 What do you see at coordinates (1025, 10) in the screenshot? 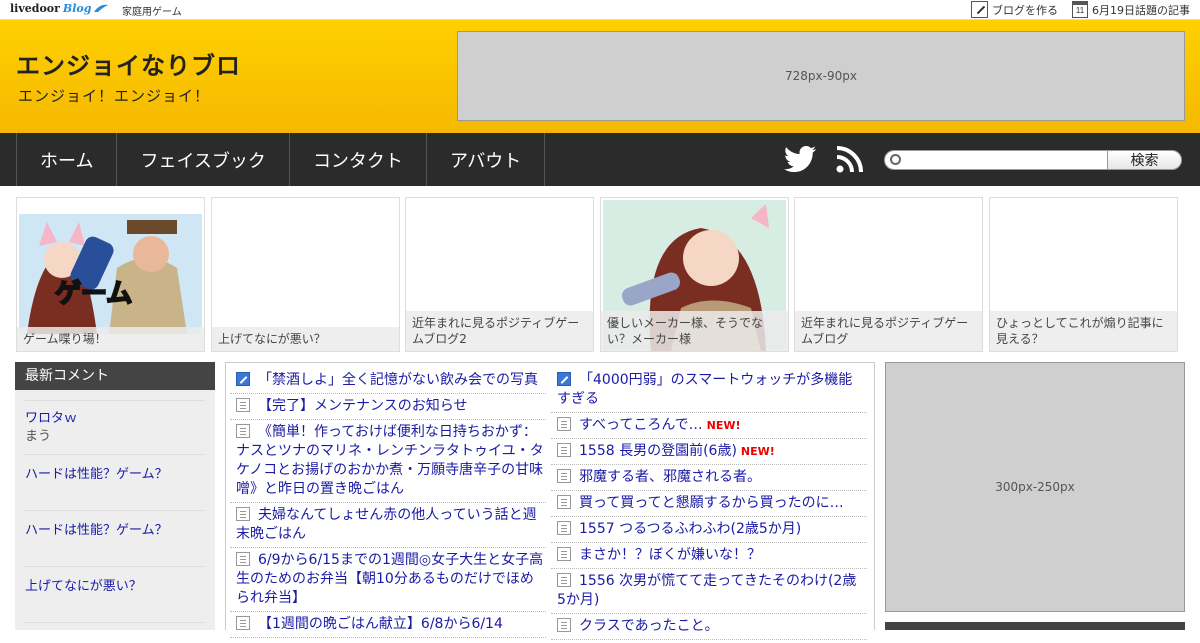
I see `create-blog-label: ブログを作る` at bounding box center [1025, 10].